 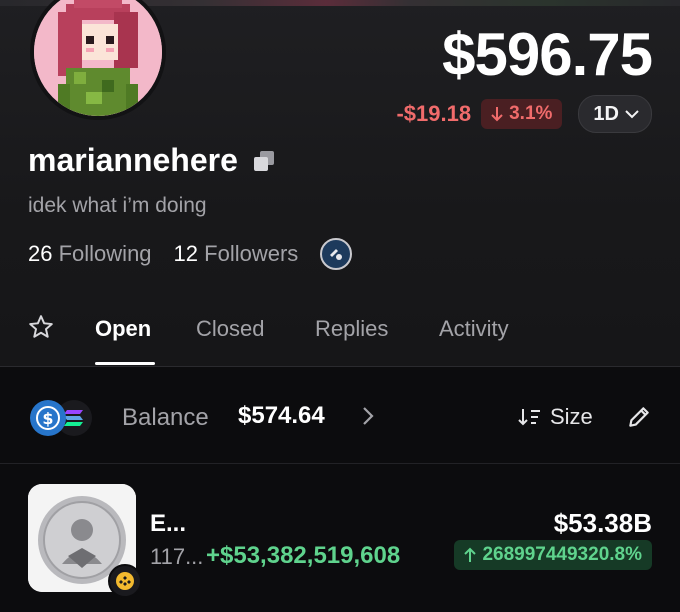 What do you see at coordinates (303, 555) in the screenshot?
I see `position-pnl: +$53,382,519,608` at bounding box center [303, 555].